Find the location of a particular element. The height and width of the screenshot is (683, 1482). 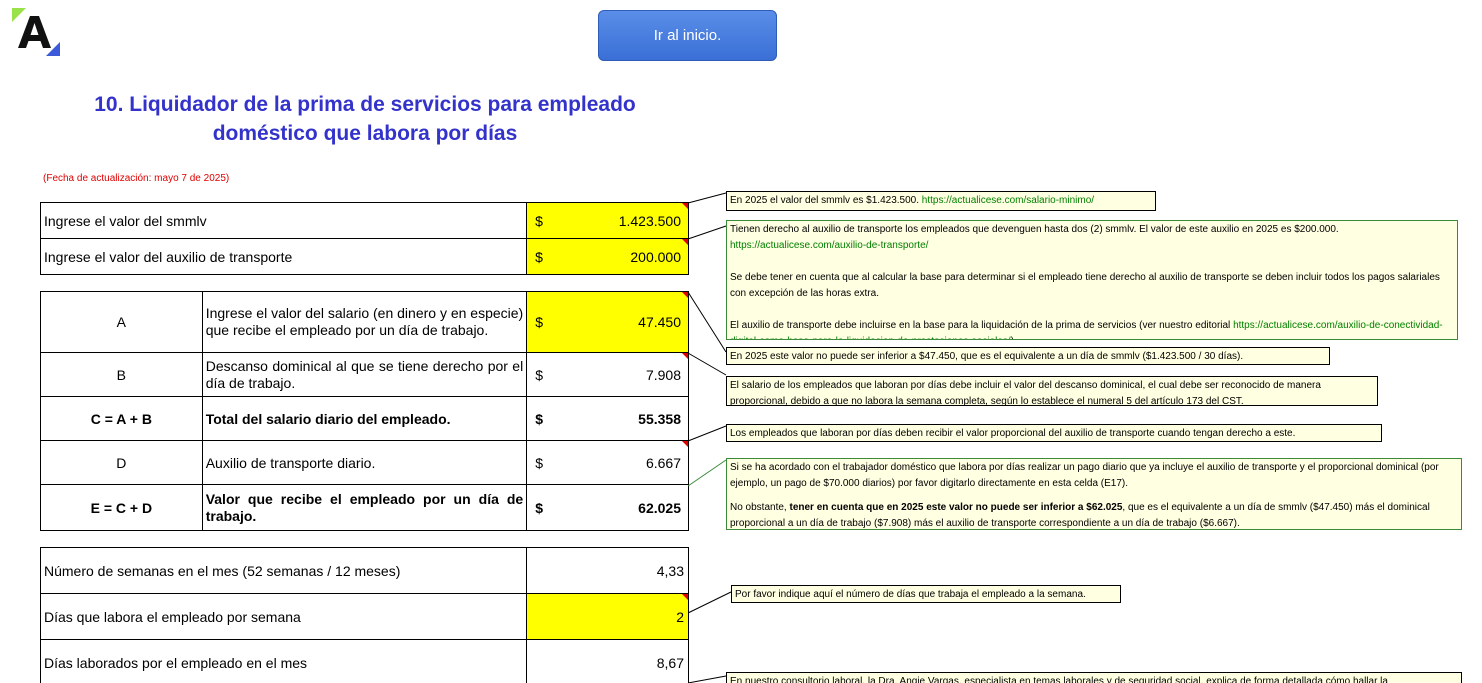

transport-value: 200.000 is located at coordinates (607, 257).